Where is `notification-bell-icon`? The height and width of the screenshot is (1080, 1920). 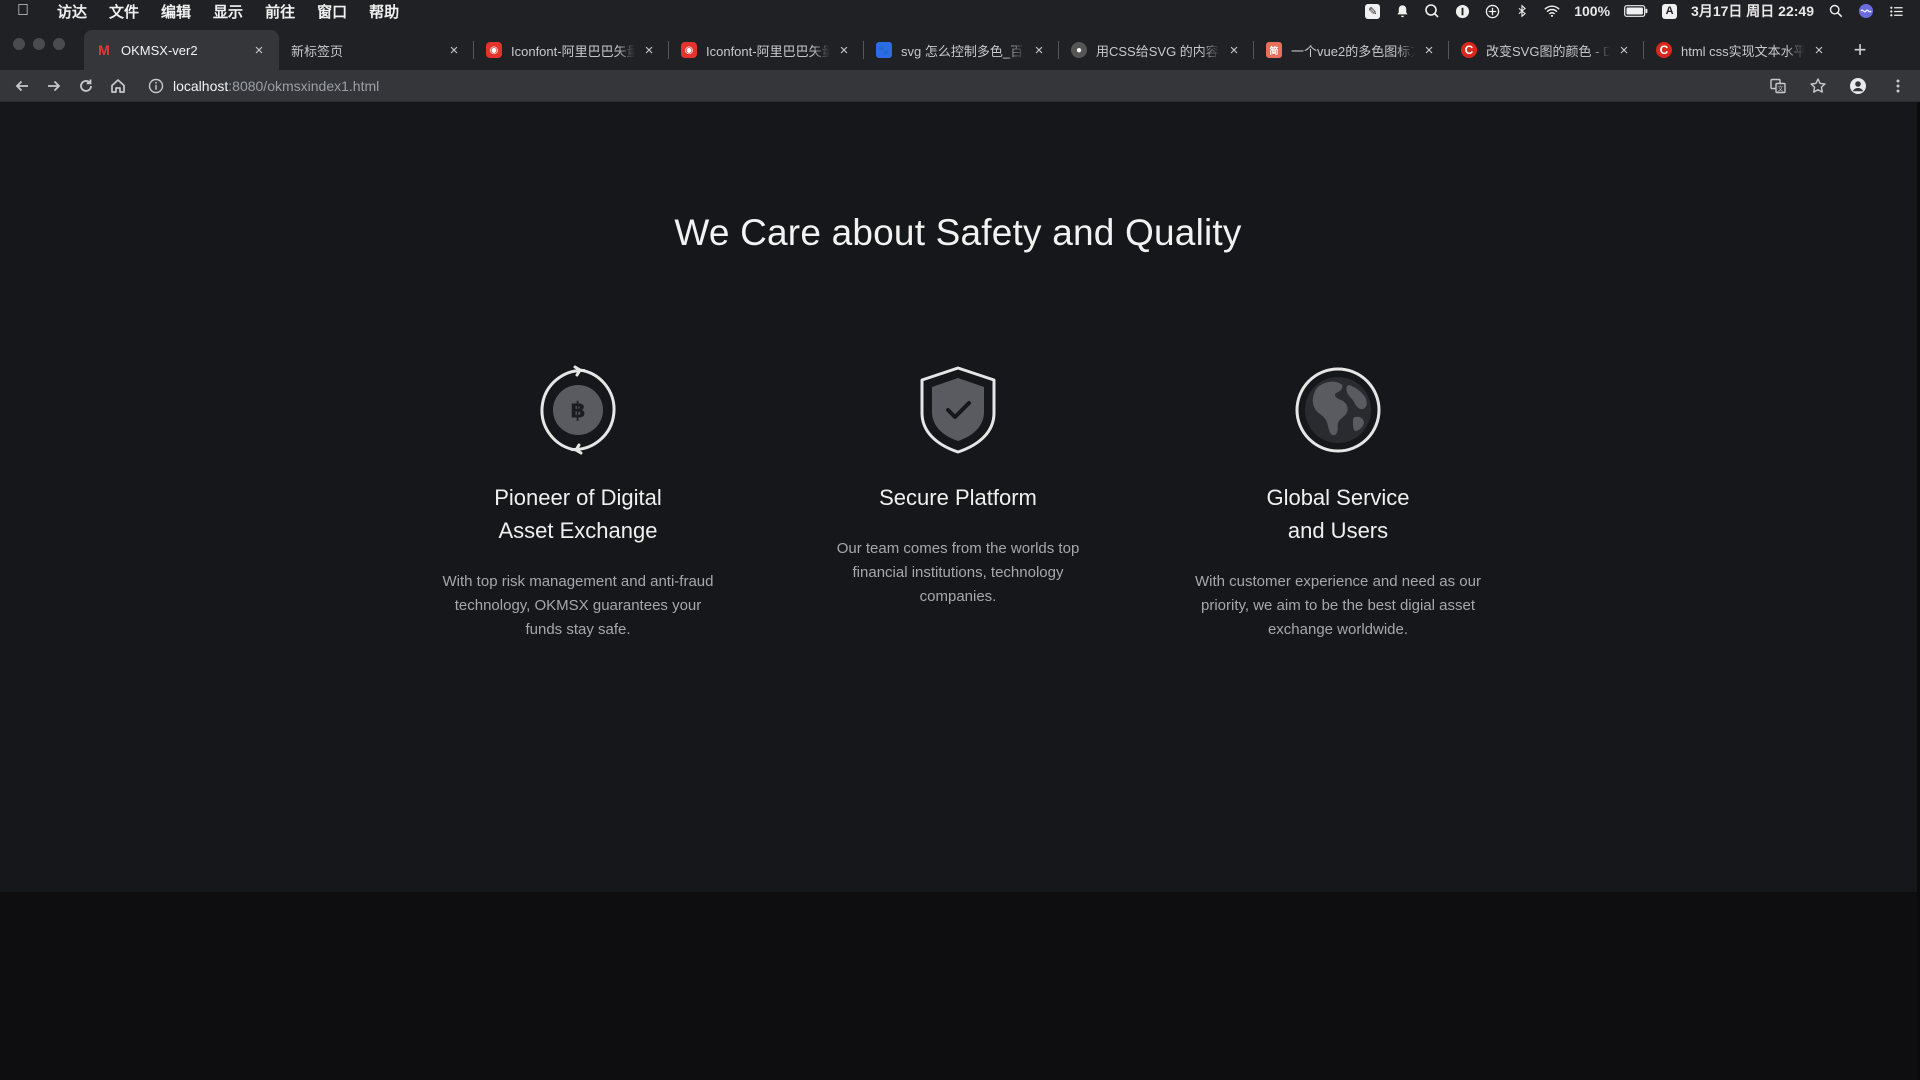
notification-bell-icon is located at coordinates (1402, 11).